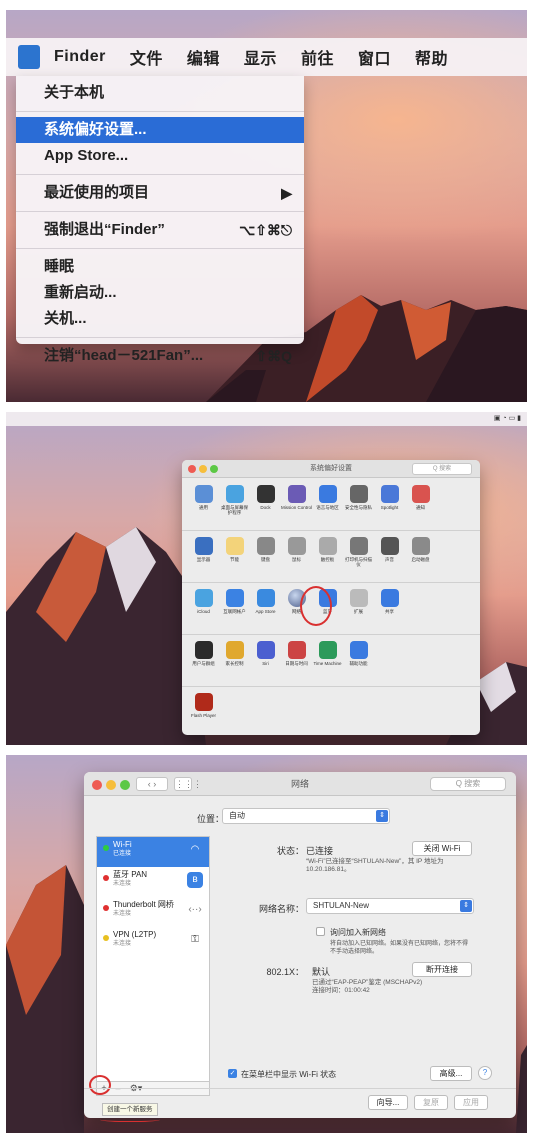 This screenshot has width=533, height=1139. What do you see at coordinates (146, 57) in the screenshot?
I see `menubar-item-file: 文件` at bounding box center [146, 57].